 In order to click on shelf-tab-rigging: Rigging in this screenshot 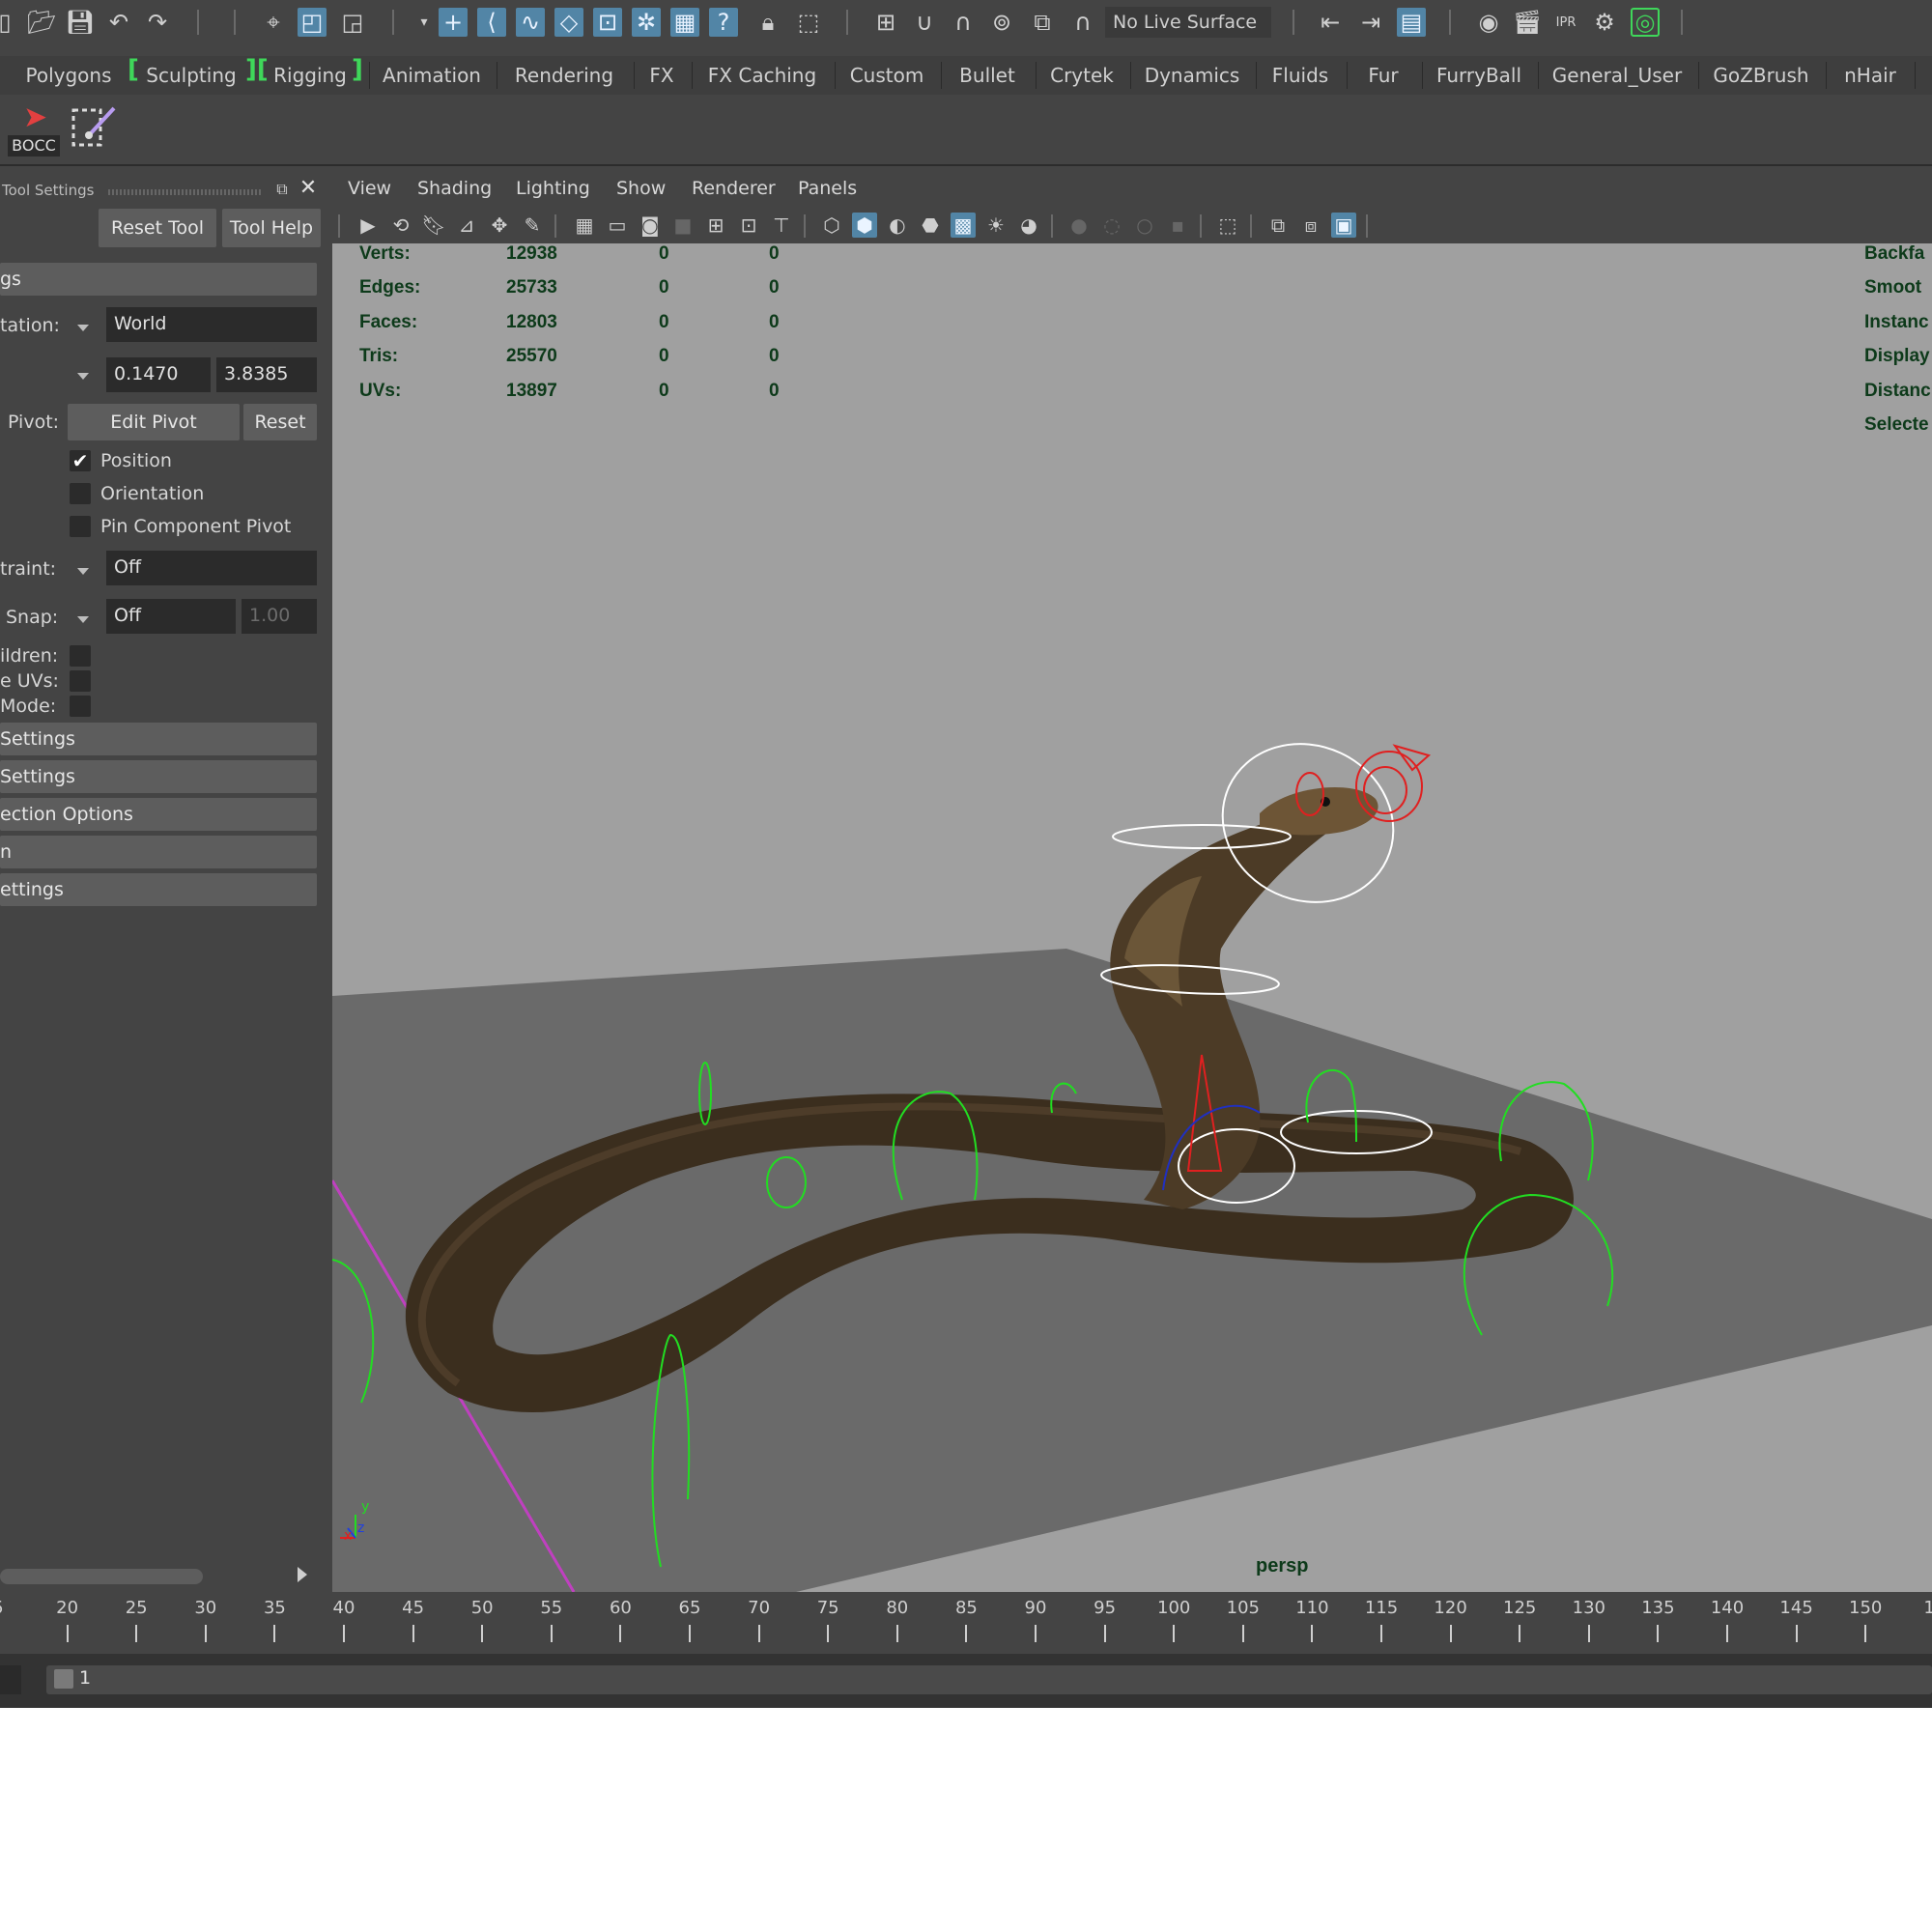, I will do `click(310, 75)`.